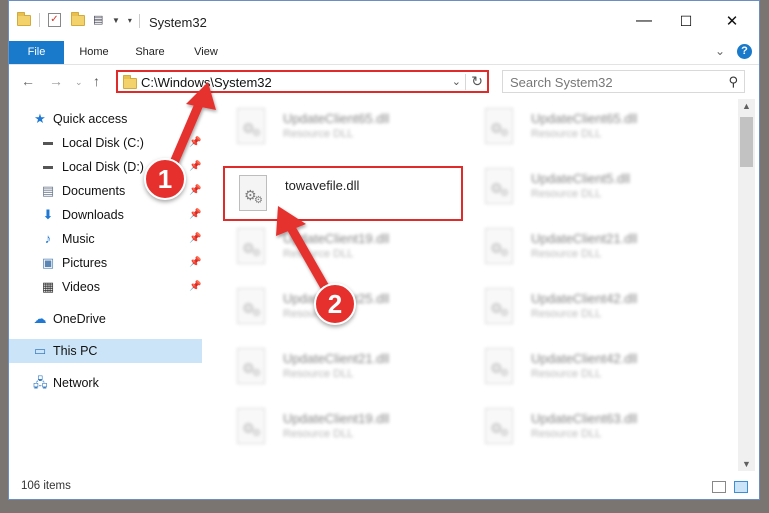 Image resolution: width=769 pixels, height=513 pixels. What do you see at coordinates (54, 20) in the screenshot?
I see `properties-check-icon: ✓` at bounding box center [54, 20].